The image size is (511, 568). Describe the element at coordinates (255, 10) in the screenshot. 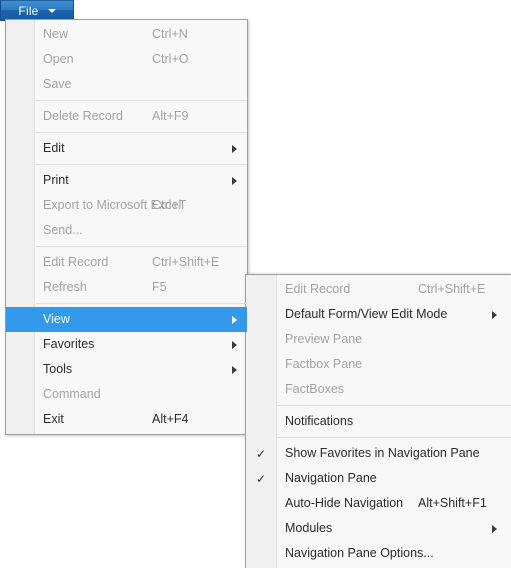

I see `ribbon-bar: File` at that location.